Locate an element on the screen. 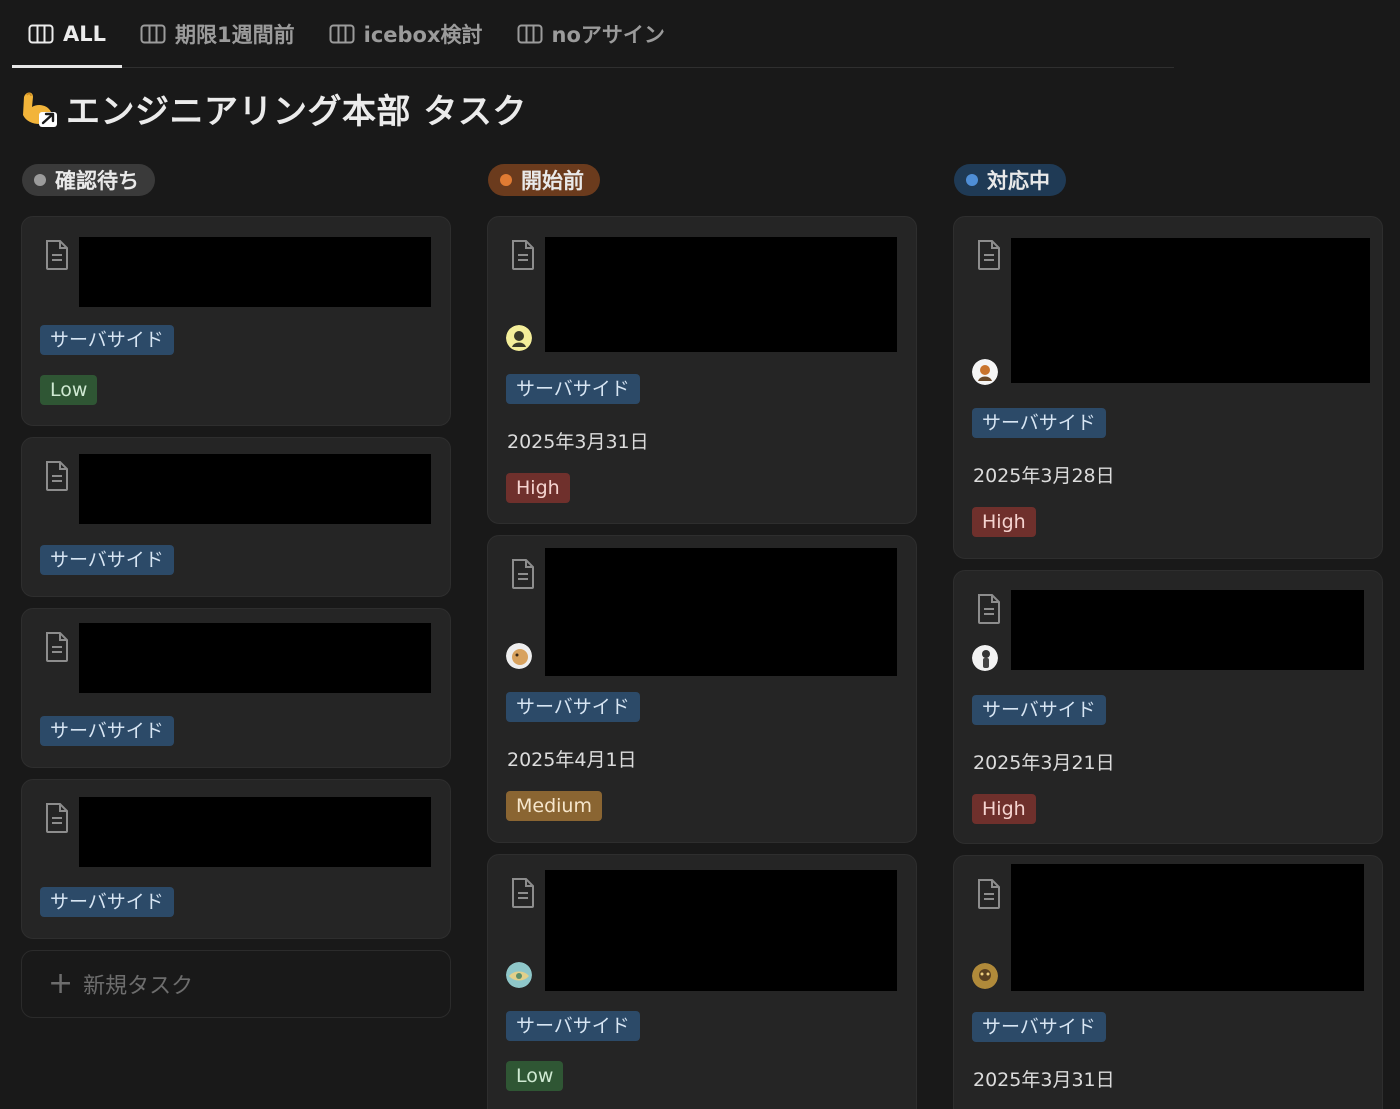 Image resolution: width=1400 pixels, height=1109 pixels. tab-all: ALL is located at coordinates (67, 34).